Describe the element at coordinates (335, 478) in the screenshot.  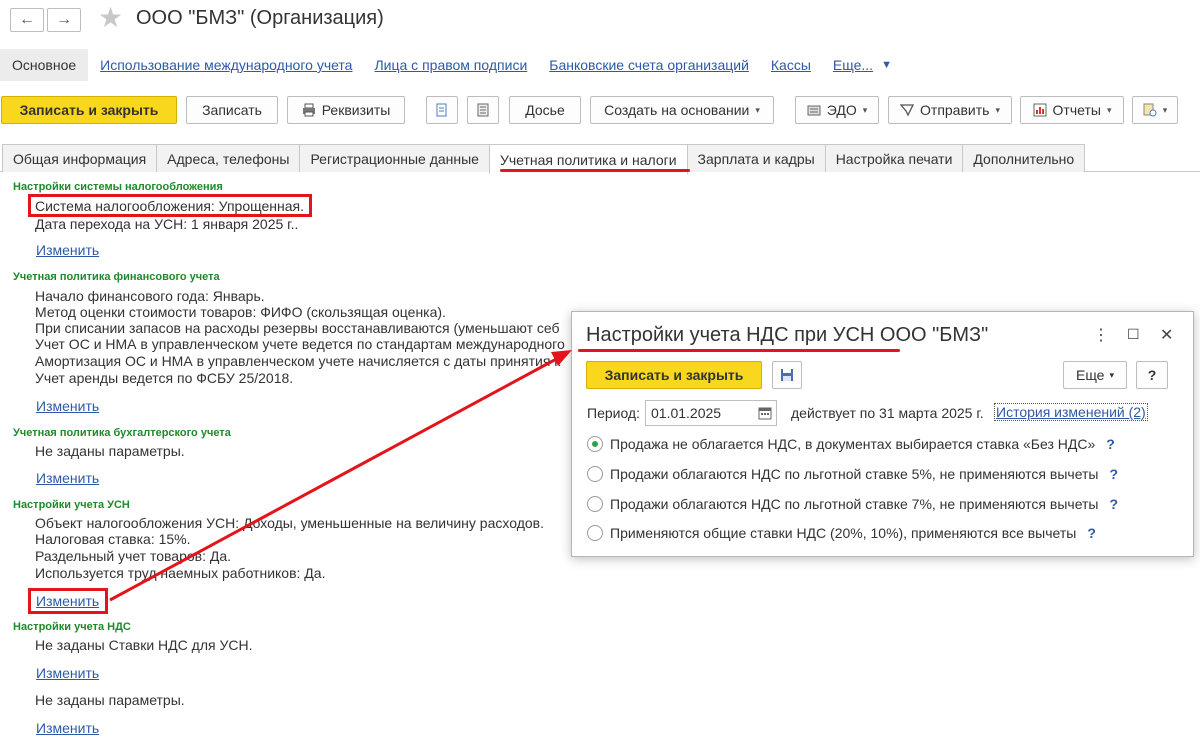
I see `annotation-arrow-line` at that location.